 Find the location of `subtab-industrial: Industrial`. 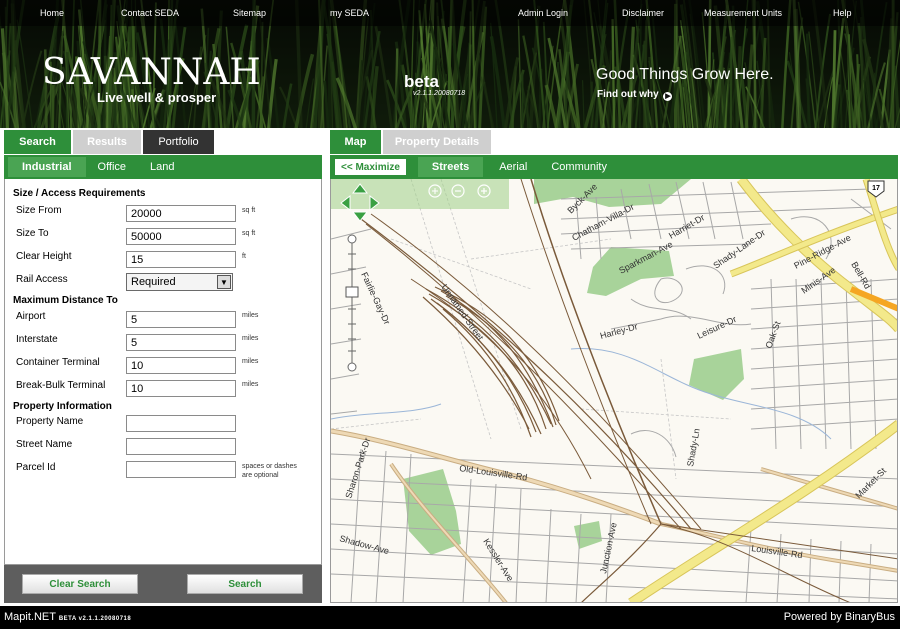

subtab-industrial: Industrial is located at coordinates (47, 167).